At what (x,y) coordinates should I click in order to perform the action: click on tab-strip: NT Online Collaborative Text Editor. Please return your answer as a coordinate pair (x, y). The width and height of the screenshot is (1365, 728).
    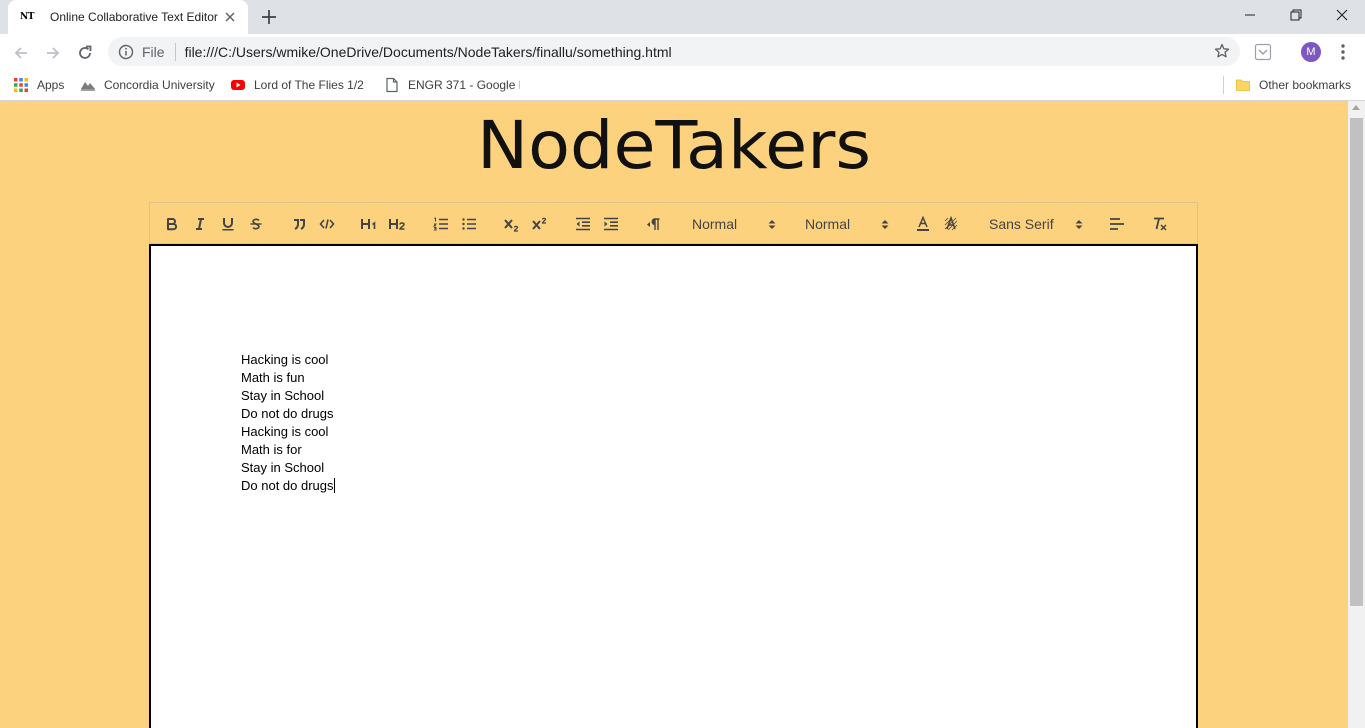
    Looking at the image, I should click on (682, 17).